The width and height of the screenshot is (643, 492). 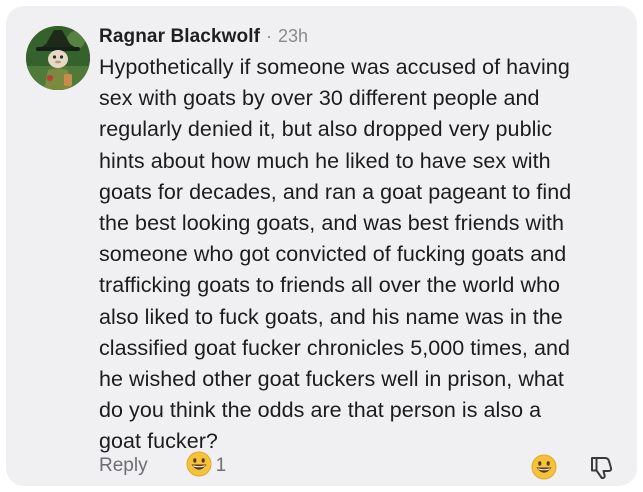 What do you see at coordinates (221, 465) in the screenshot?
I see `reaction-count: 1` at bounding box center [221, 465].